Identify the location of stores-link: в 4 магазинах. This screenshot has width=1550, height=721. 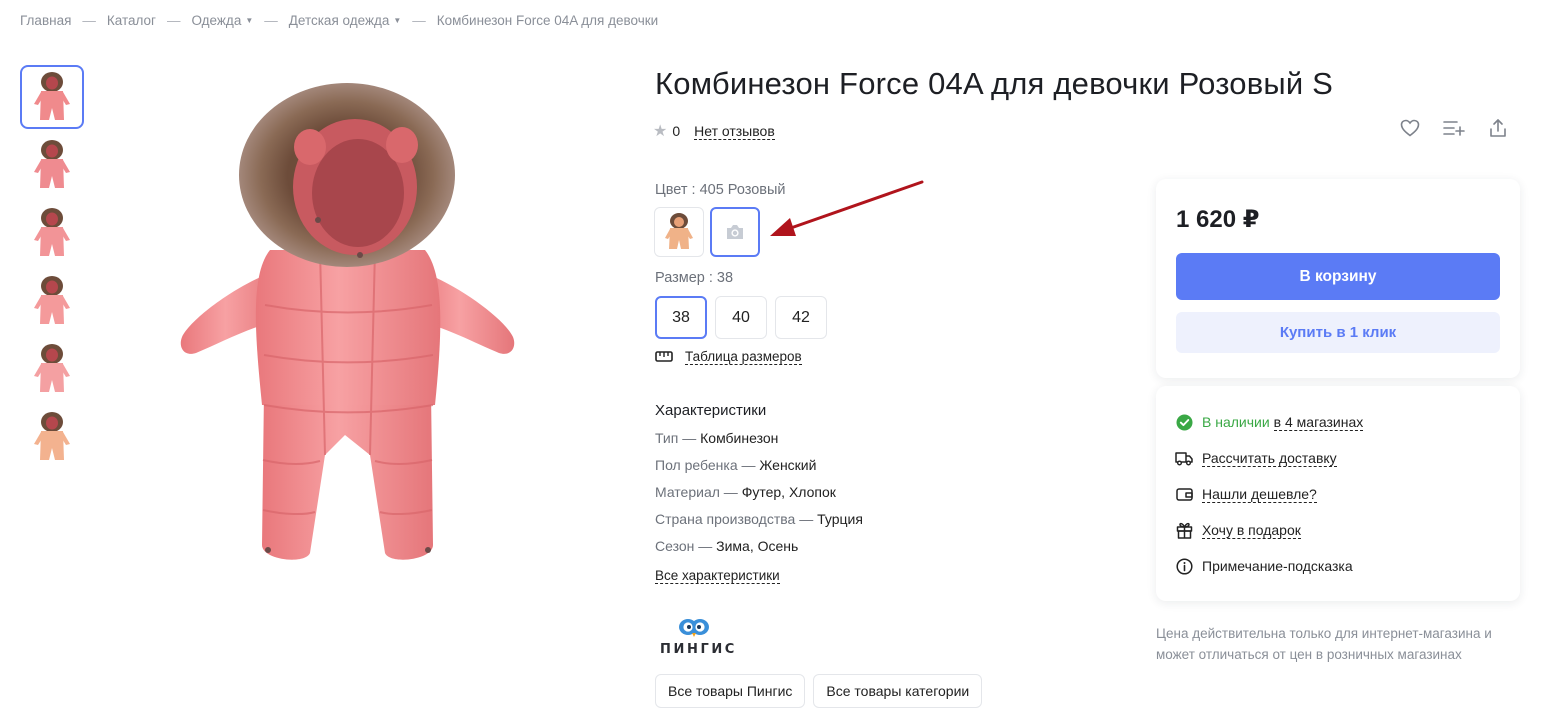
(1318, 422).